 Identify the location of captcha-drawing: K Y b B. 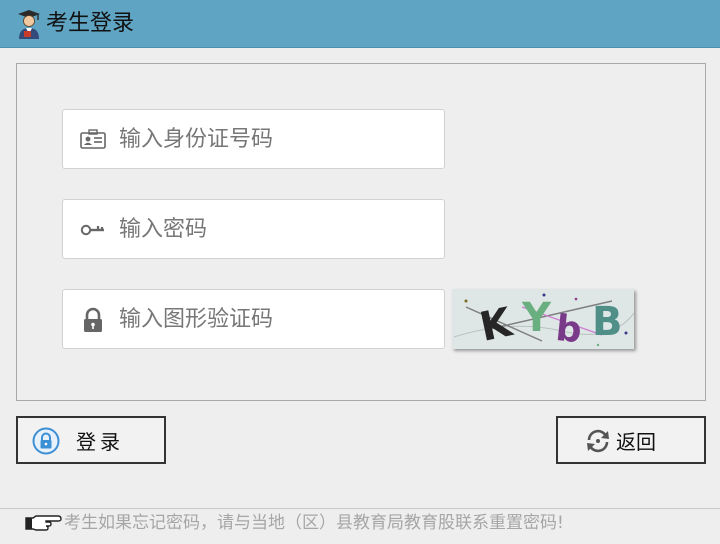
(543, 319).